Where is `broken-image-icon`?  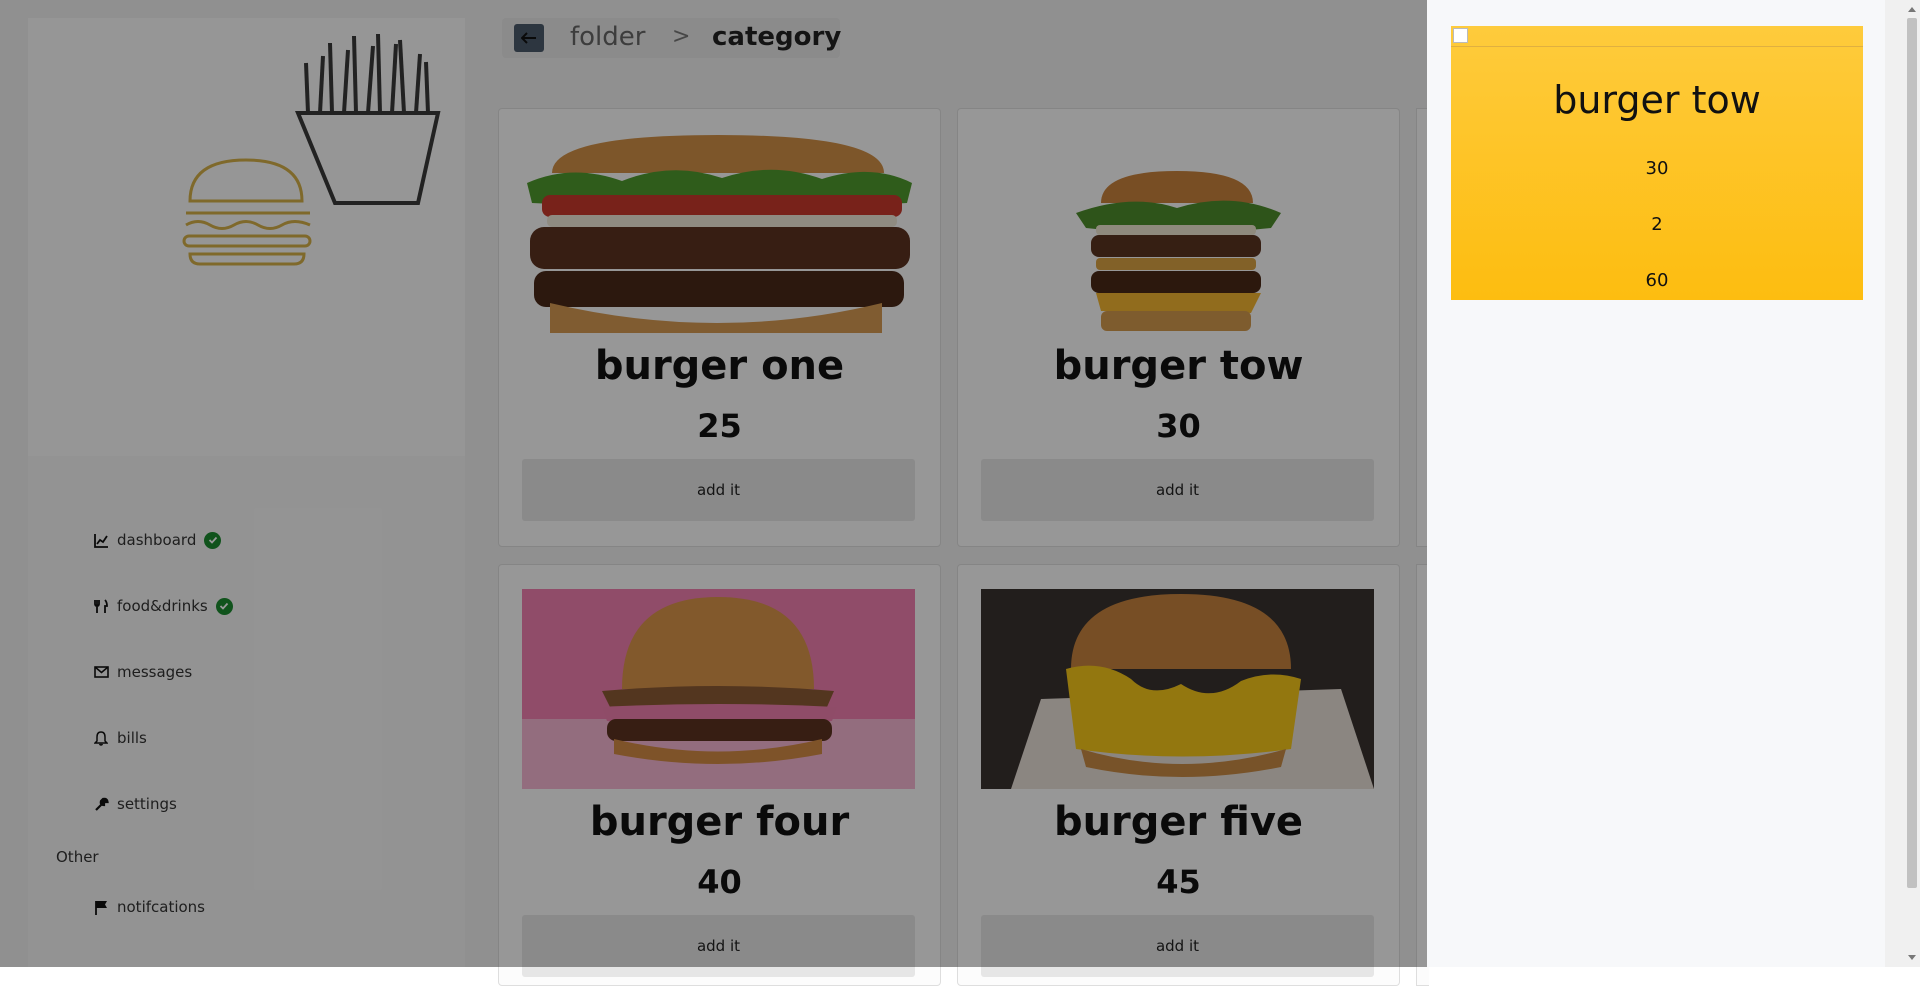
broken-image-icon is located at coordinates (1460, 35).